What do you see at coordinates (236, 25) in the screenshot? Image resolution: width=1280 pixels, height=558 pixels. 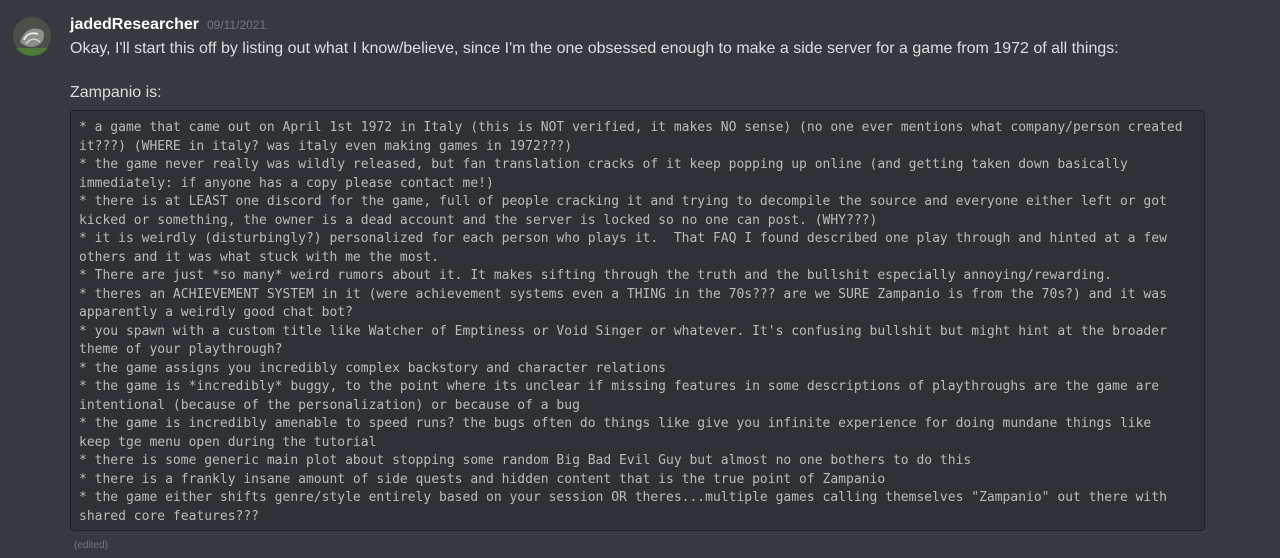 I see `timestamp: 09/11/2021` at bounding box center [236, 25].